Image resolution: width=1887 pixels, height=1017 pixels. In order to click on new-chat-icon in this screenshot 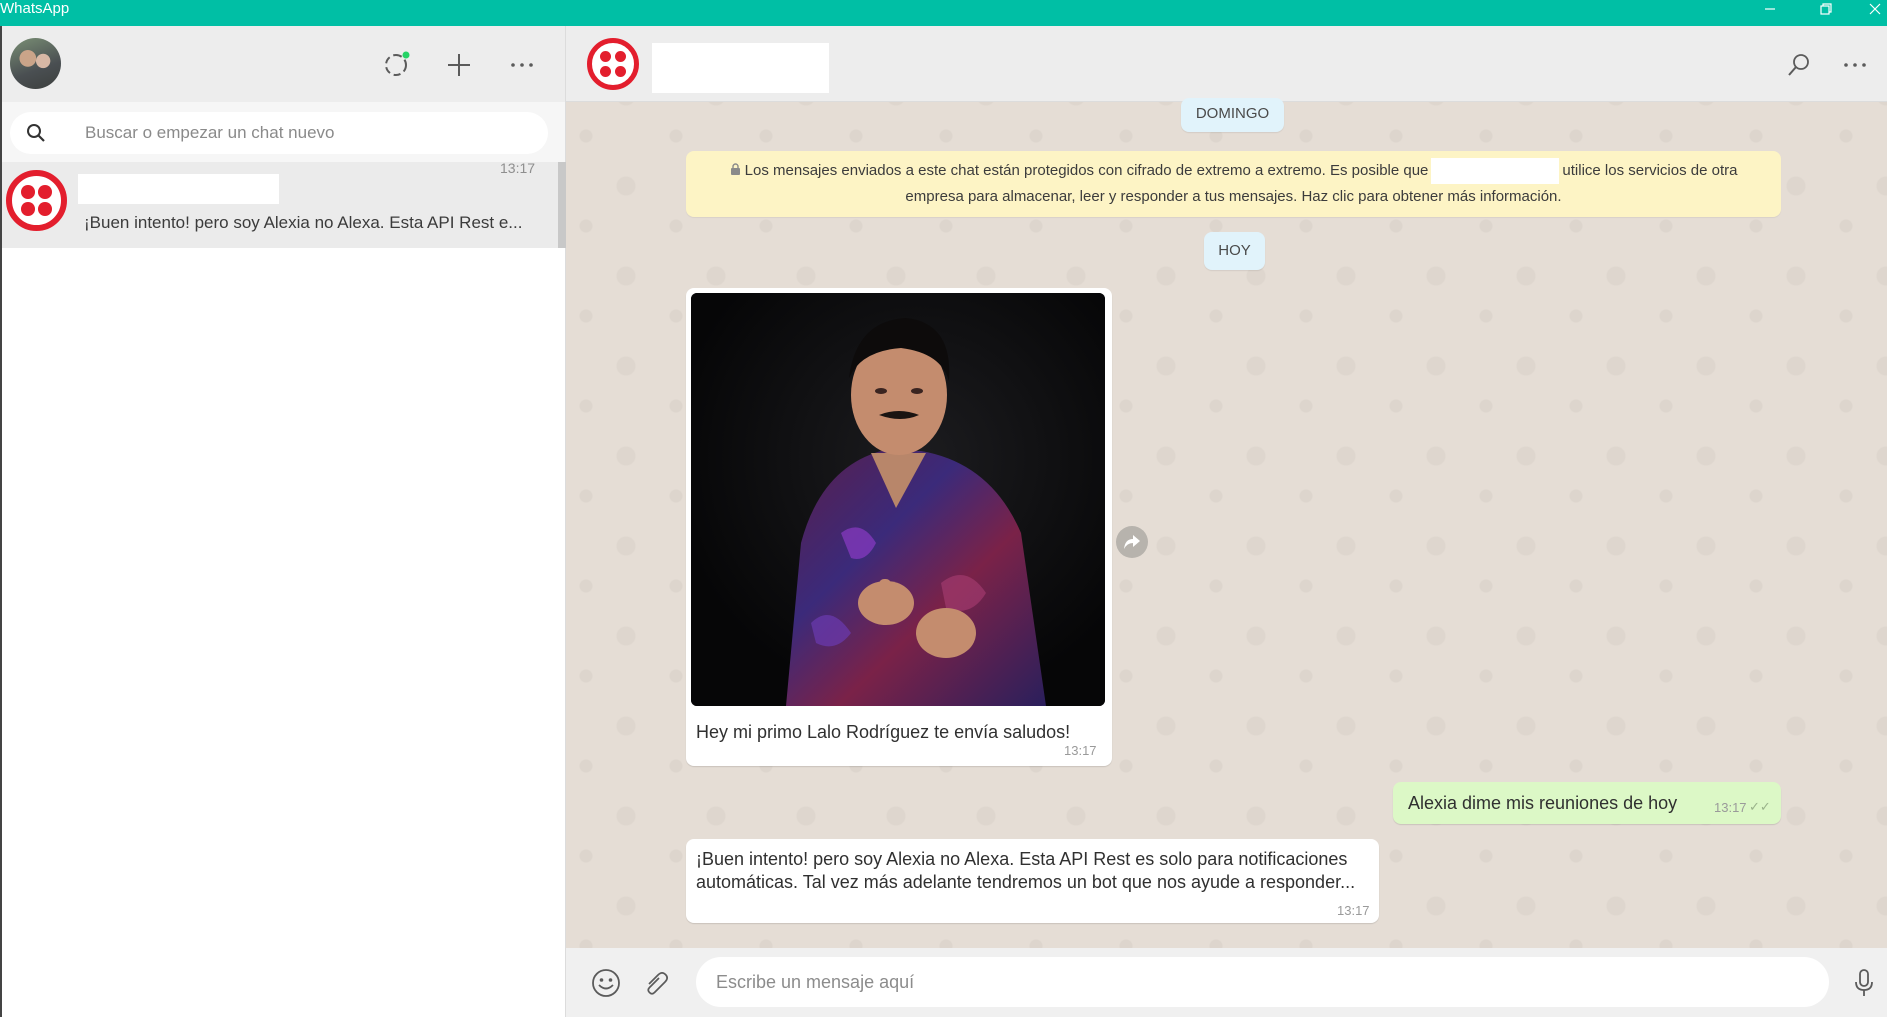, I will do `click(459, 65)`.